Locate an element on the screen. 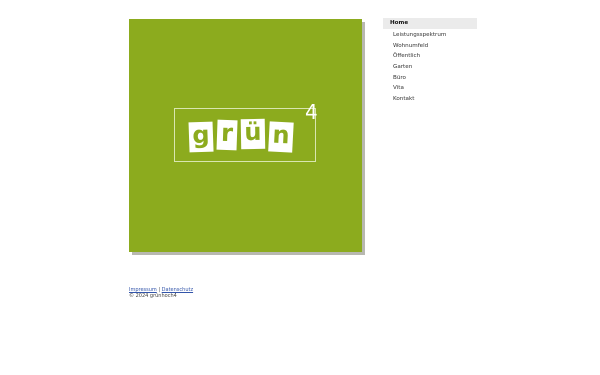 The image size is (600, 375). nav-item-oeffentlich: Öffentlich is located at coordinates (430, 56).